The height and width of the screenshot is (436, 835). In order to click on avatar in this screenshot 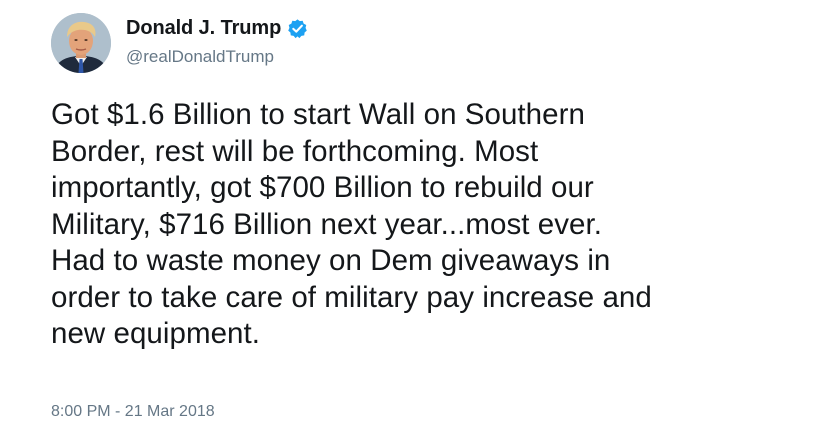, I will do `click(81, 43)`.